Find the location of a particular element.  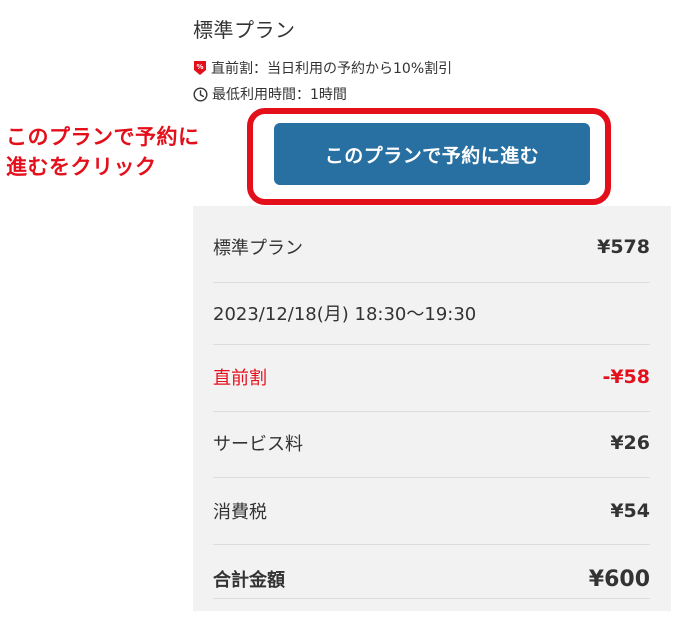

summary-amount: ¥26 is located at coordinates (630, 443).